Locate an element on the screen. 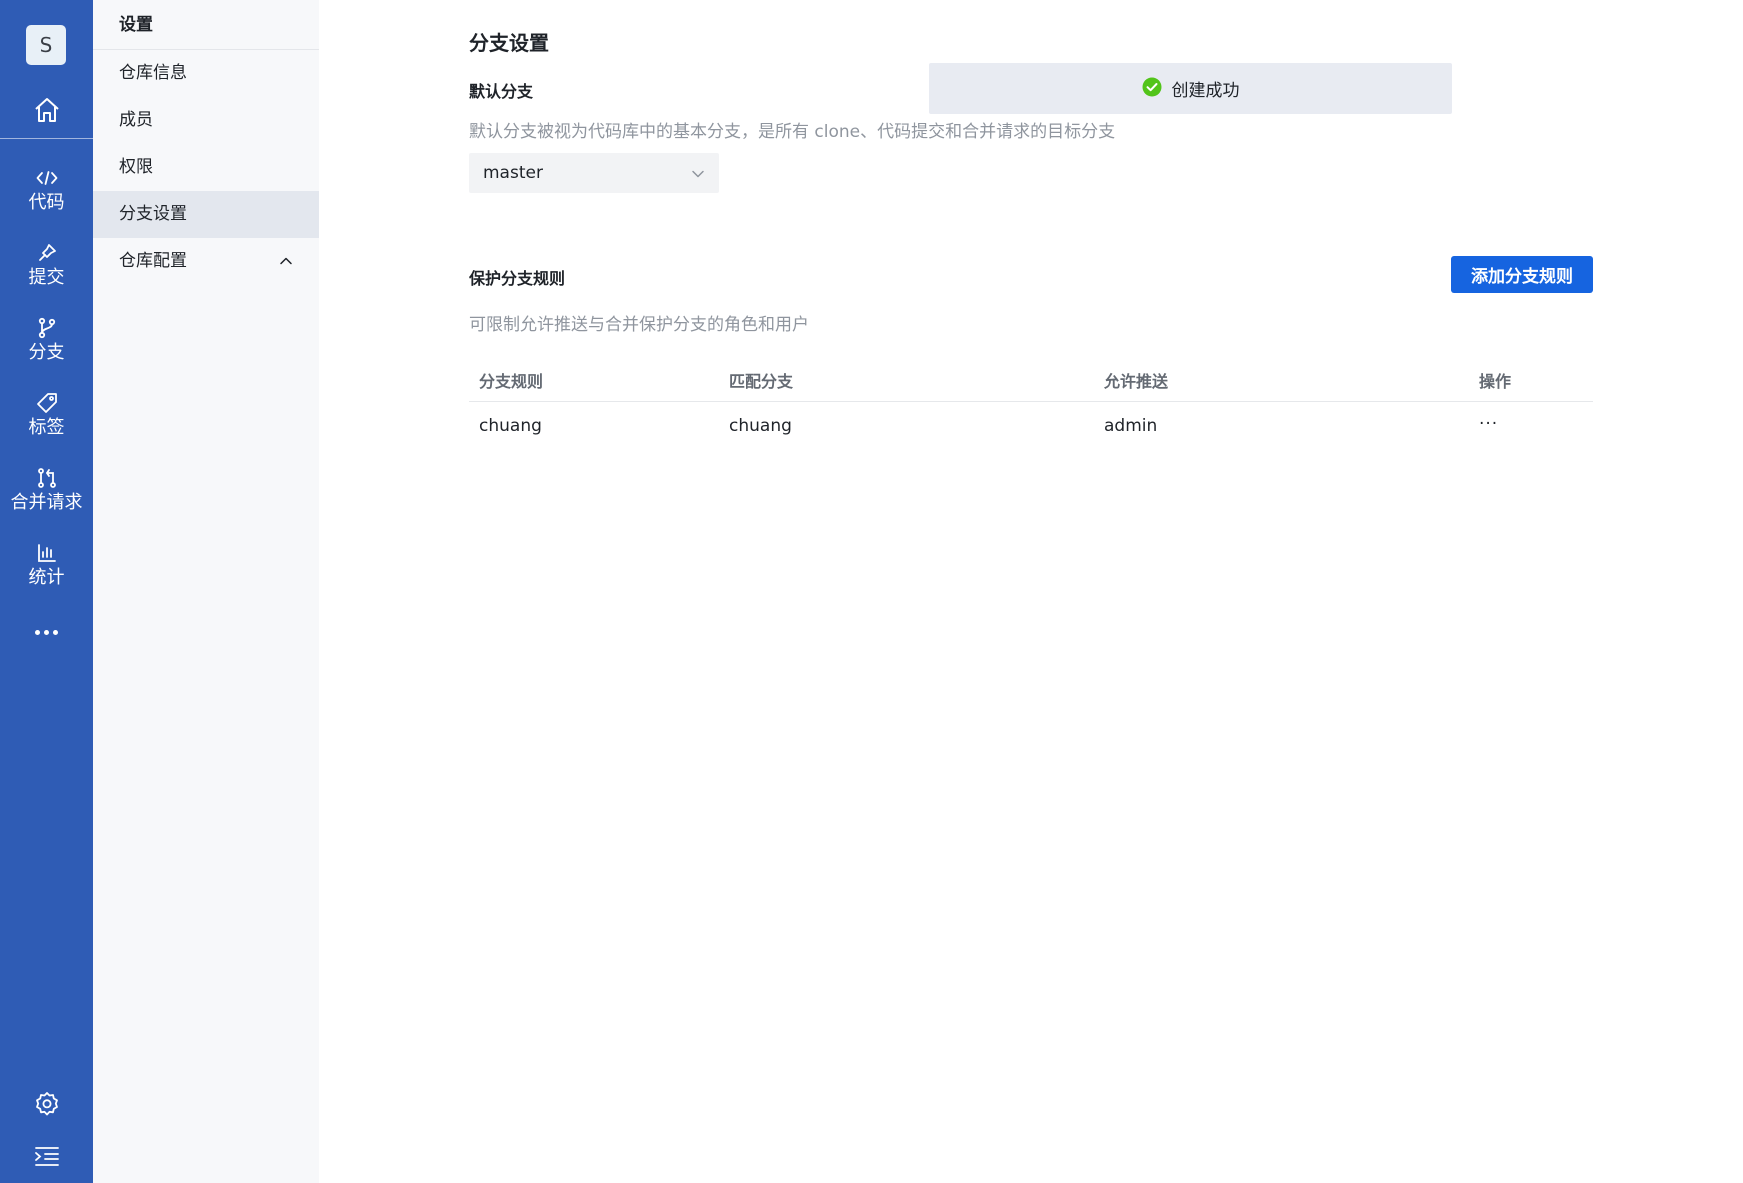  sidebar-item-label: 仓库信息 is located at coordinates (153, 73).